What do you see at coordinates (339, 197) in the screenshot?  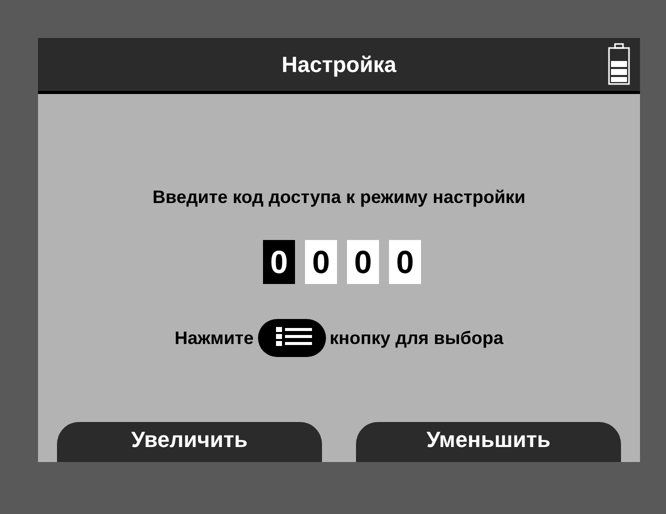 I see `prompt-text: Введите код доступа к режиму настройки` at bounding box center [339, 197].